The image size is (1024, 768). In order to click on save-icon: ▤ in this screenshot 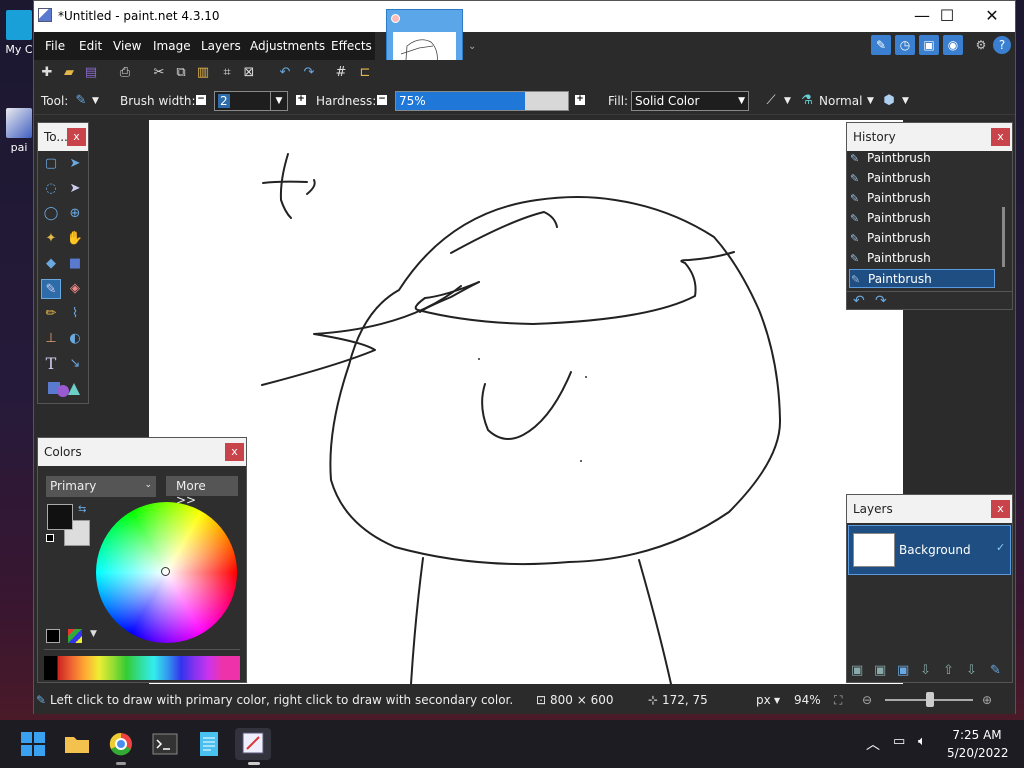, I will do `click(91, 73)`.